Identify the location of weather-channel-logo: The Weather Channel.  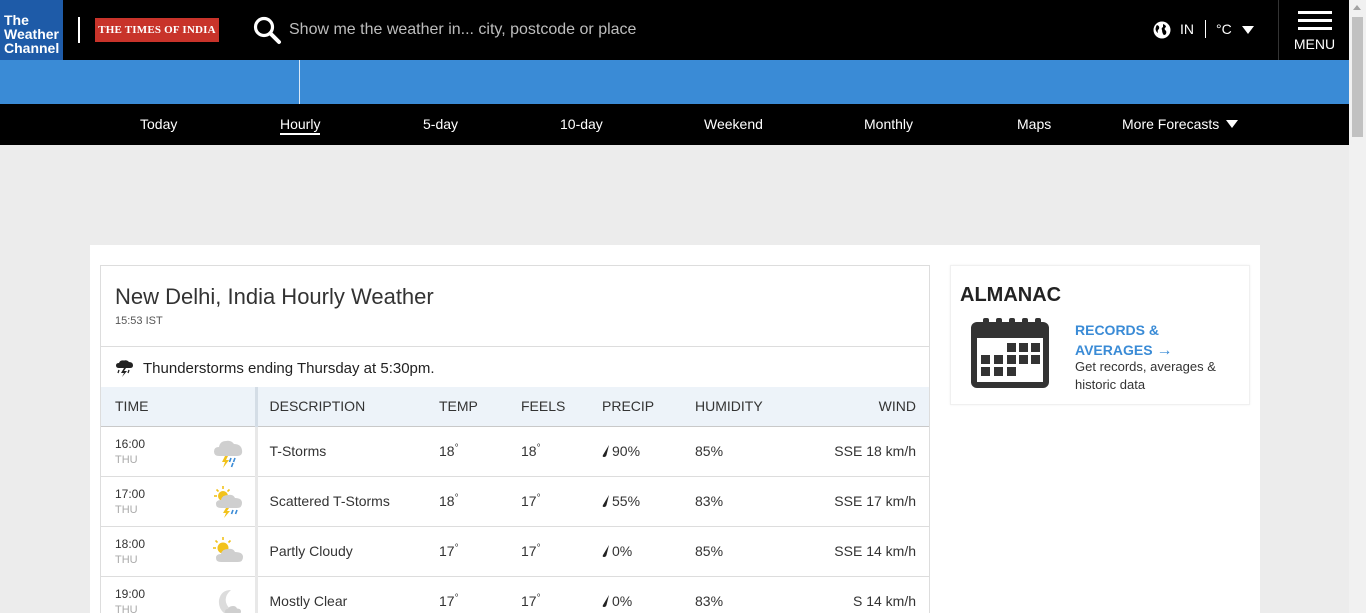
(31, 30).